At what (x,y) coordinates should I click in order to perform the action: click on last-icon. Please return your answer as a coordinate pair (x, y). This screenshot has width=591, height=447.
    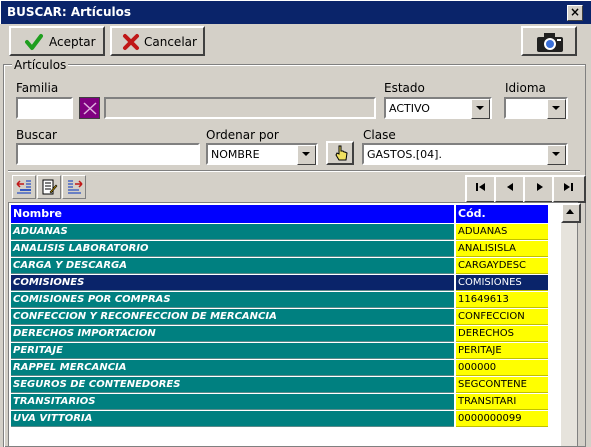
    Looking at the image, I should click on (568, 187).